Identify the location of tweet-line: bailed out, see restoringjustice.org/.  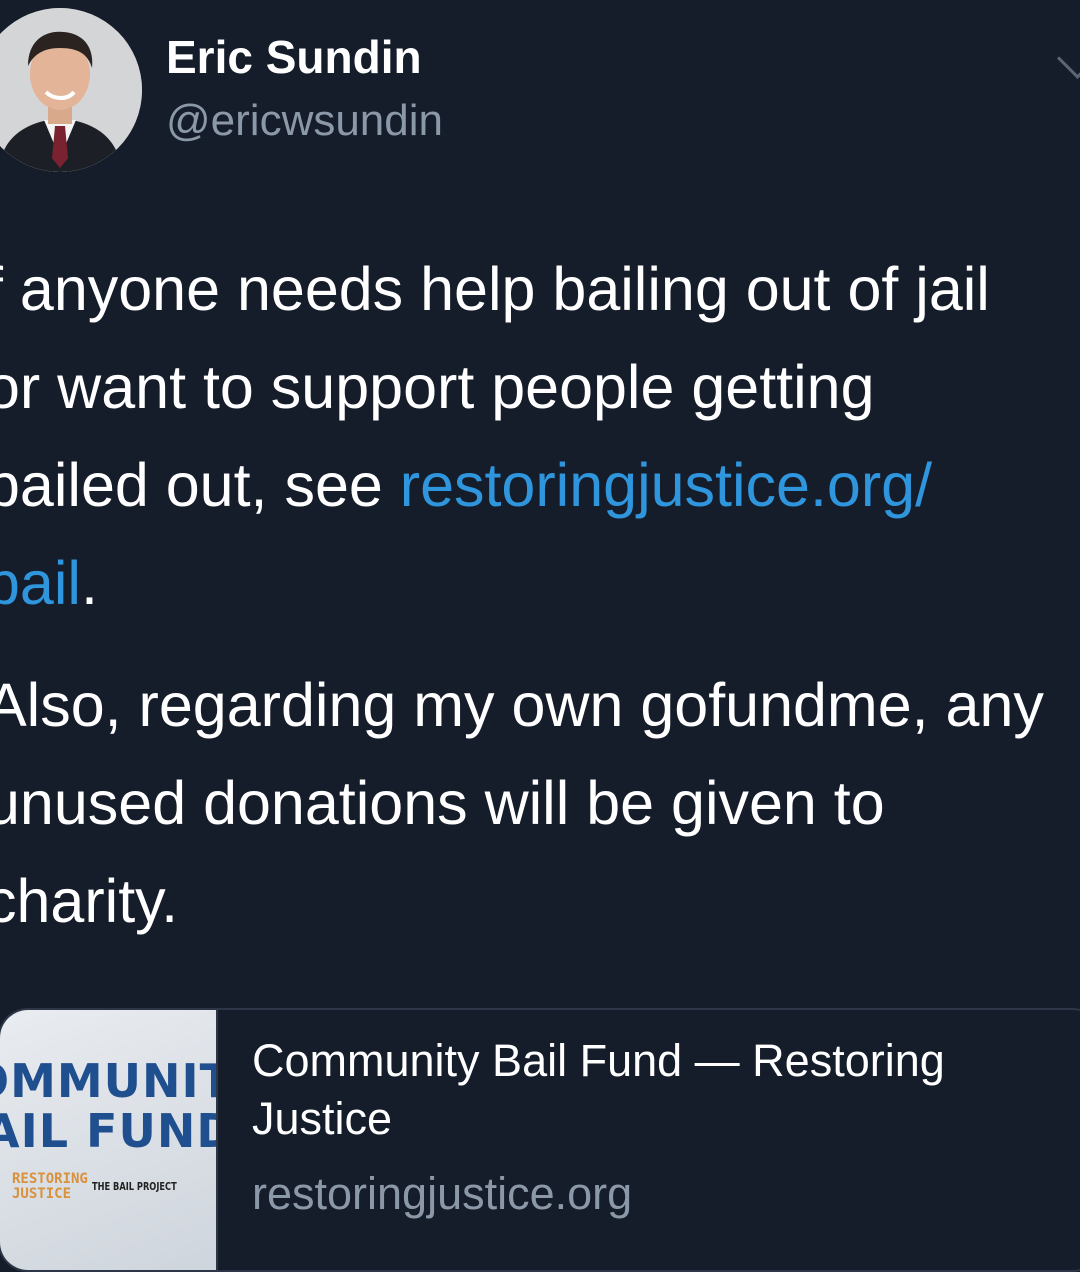
(466, 485).